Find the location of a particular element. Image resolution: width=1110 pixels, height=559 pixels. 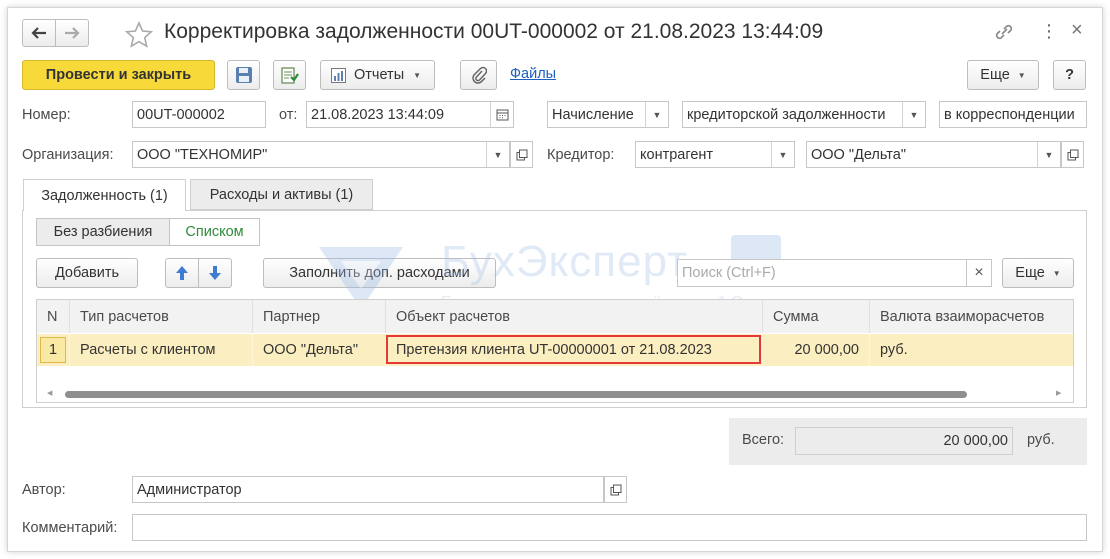

creditor-open-button is located at coordinates (1072, 154).